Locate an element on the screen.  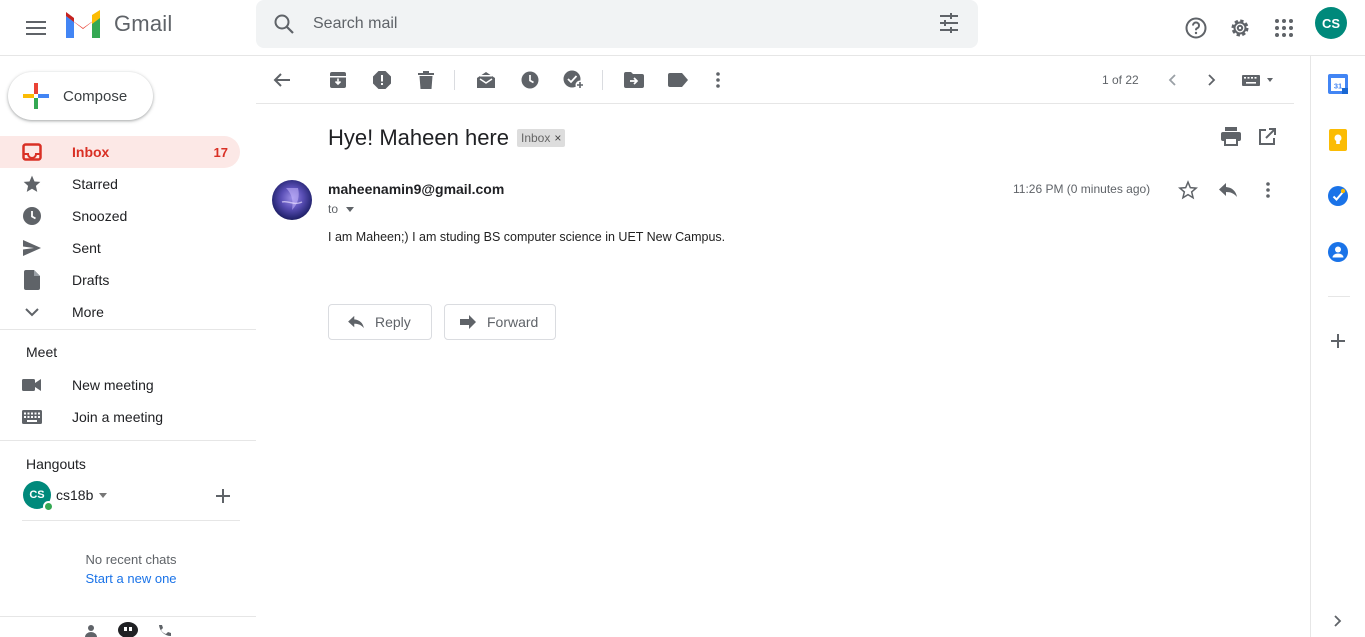
star-button is located at coordinates (1188, 190).